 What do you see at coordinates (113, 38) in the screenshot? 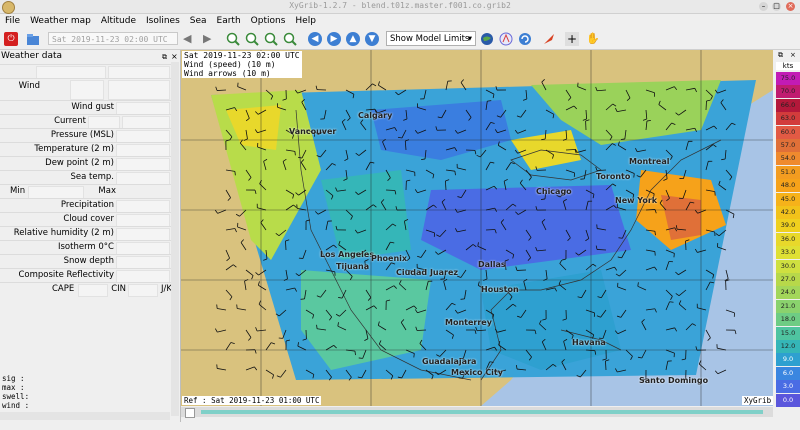
I see `date-select: Sat 2019-11-23 02:00 UTC` at bounding box center [113, 38].